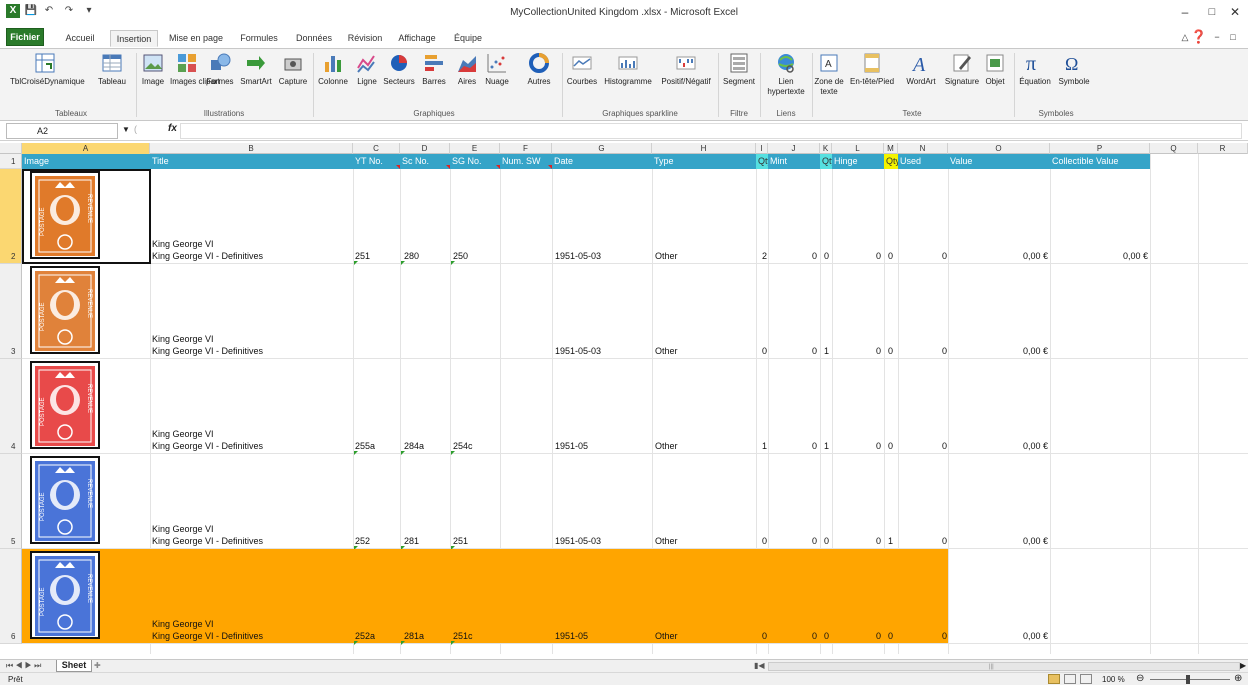  Describe the element at coordinates (999, 148) in the screenshot. I see `column-header: O` at that location.